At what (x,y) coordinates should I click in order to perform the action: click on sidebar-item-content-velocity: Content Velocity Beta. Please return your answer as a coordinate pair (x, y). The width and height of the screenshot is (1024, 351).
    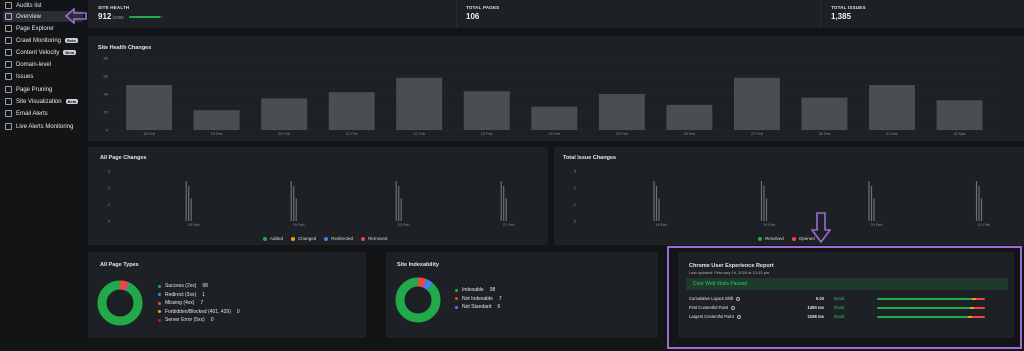
    Looking at the image, I should click on (43, 52).